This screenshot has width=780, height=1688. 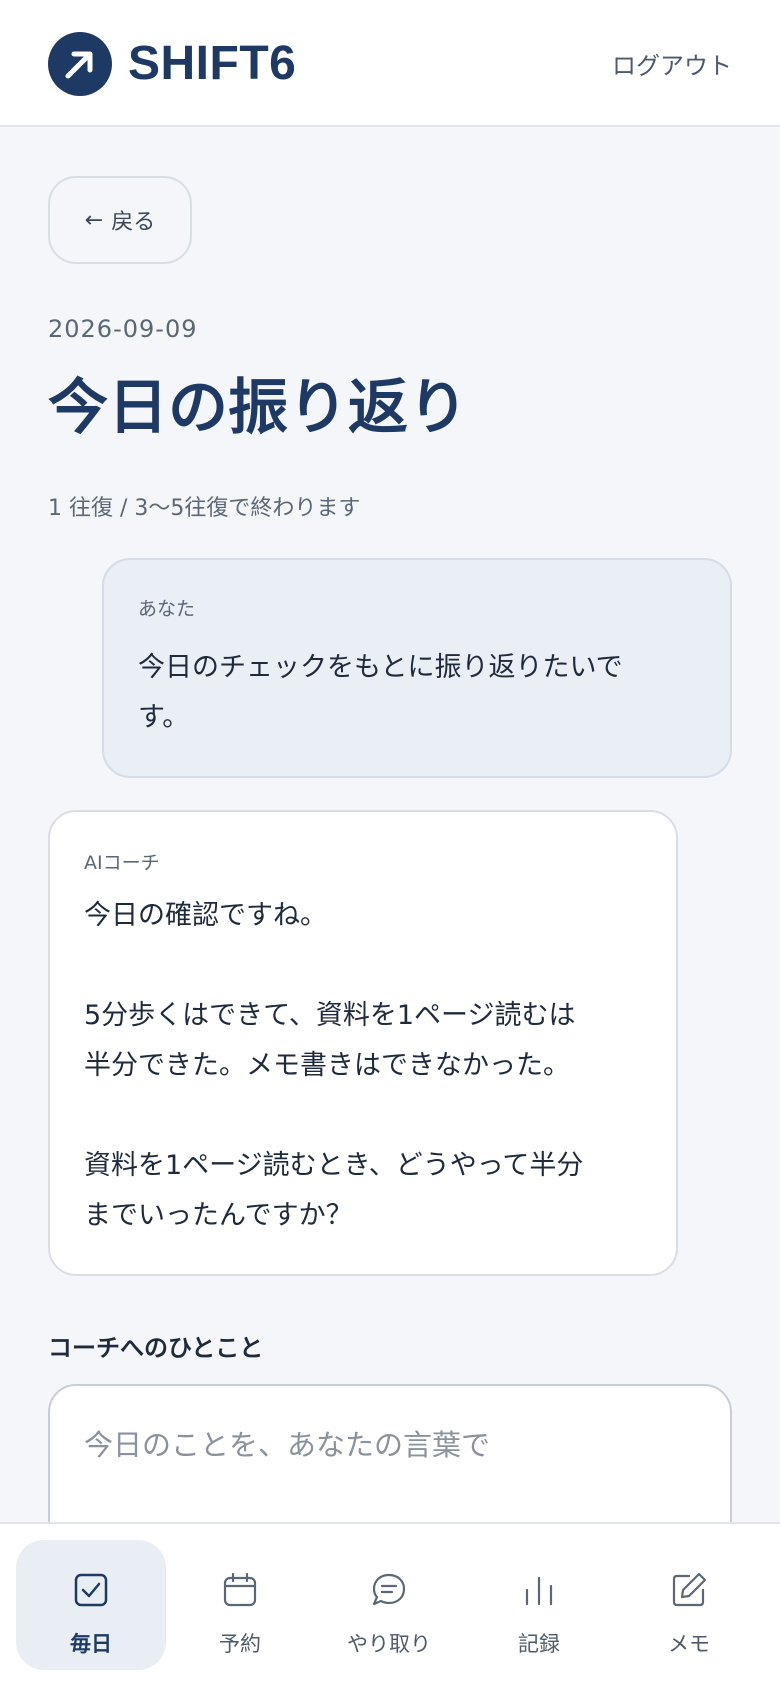 I want to click on bar-chart-icon, so click(x=539, y=1591).